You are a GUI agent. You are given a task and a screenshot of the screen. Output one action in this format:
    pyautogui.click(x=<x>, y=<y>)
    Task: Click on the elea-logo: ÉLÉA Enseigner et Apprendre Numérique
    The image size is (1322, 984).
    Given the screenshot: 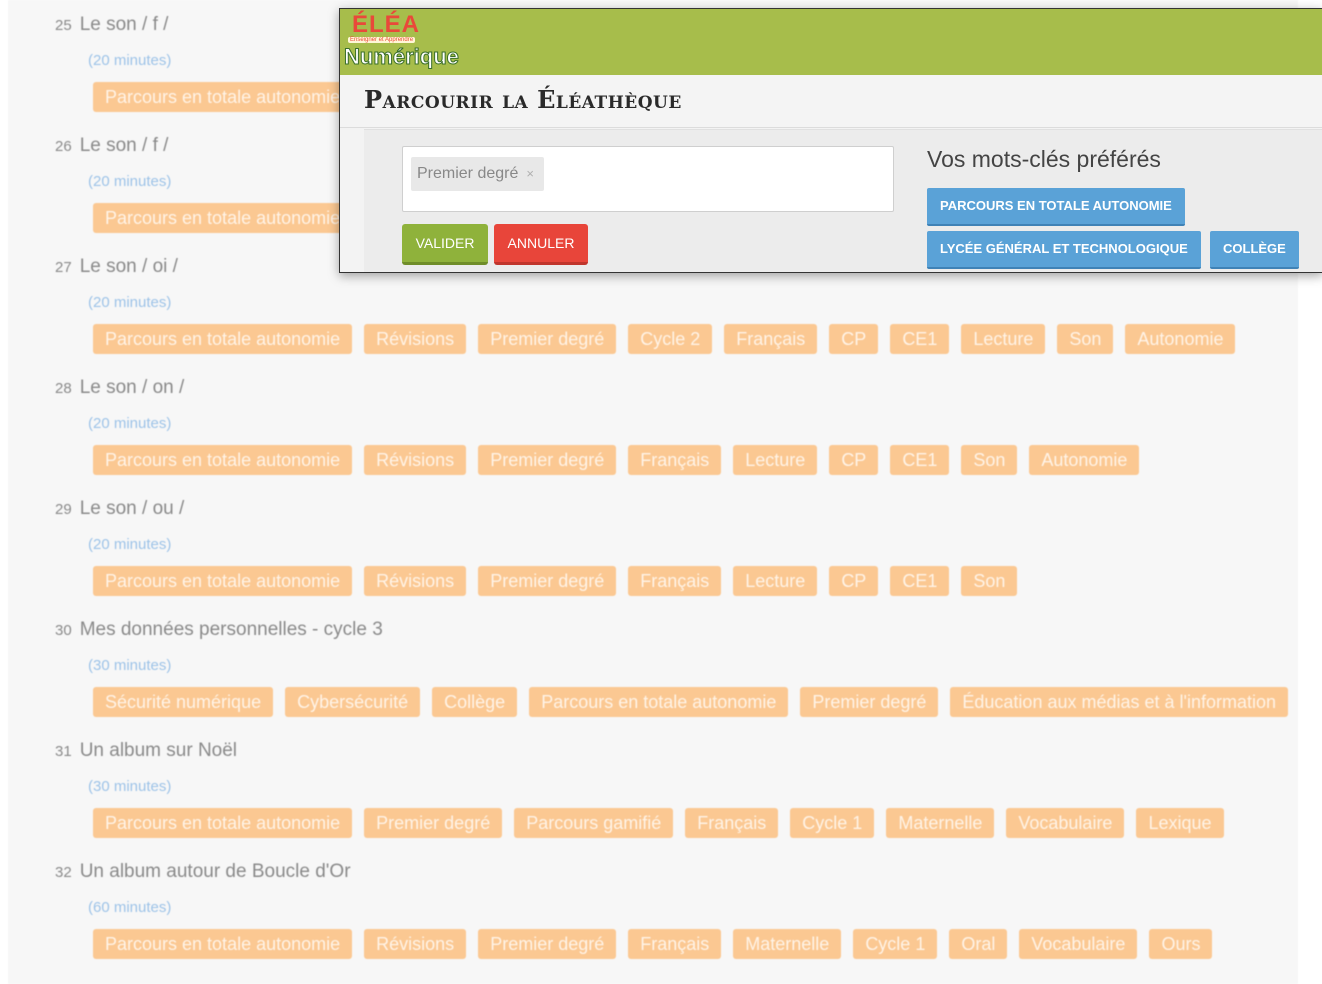 What is the action you would take?
    pyautogui.click(x=404, y=43)
    